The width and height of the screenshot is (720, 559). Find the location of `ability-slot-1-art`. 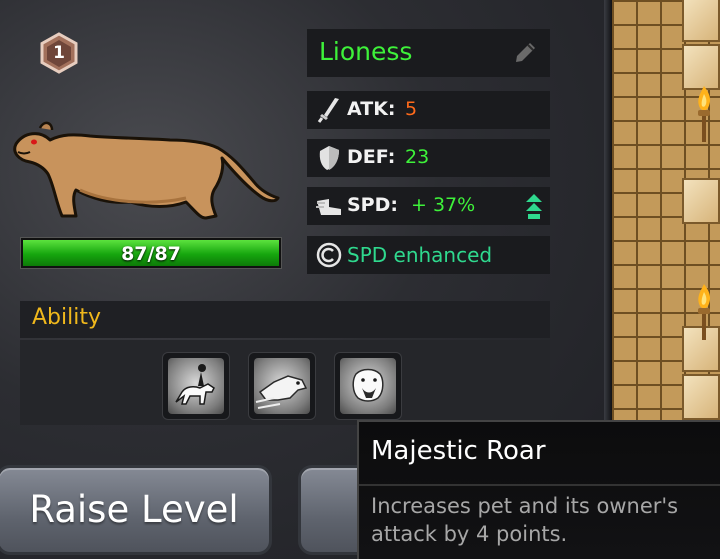

ability-slot-1-art is located at coordinates (196, 386).